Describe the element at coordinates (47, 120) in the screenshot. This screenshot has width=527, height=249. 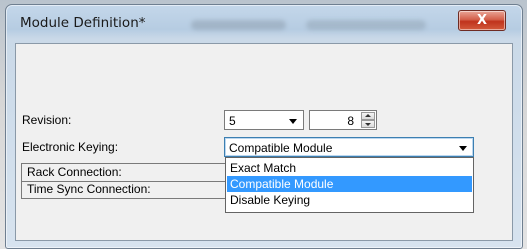
I see `revision-label: Revision:` at that location.